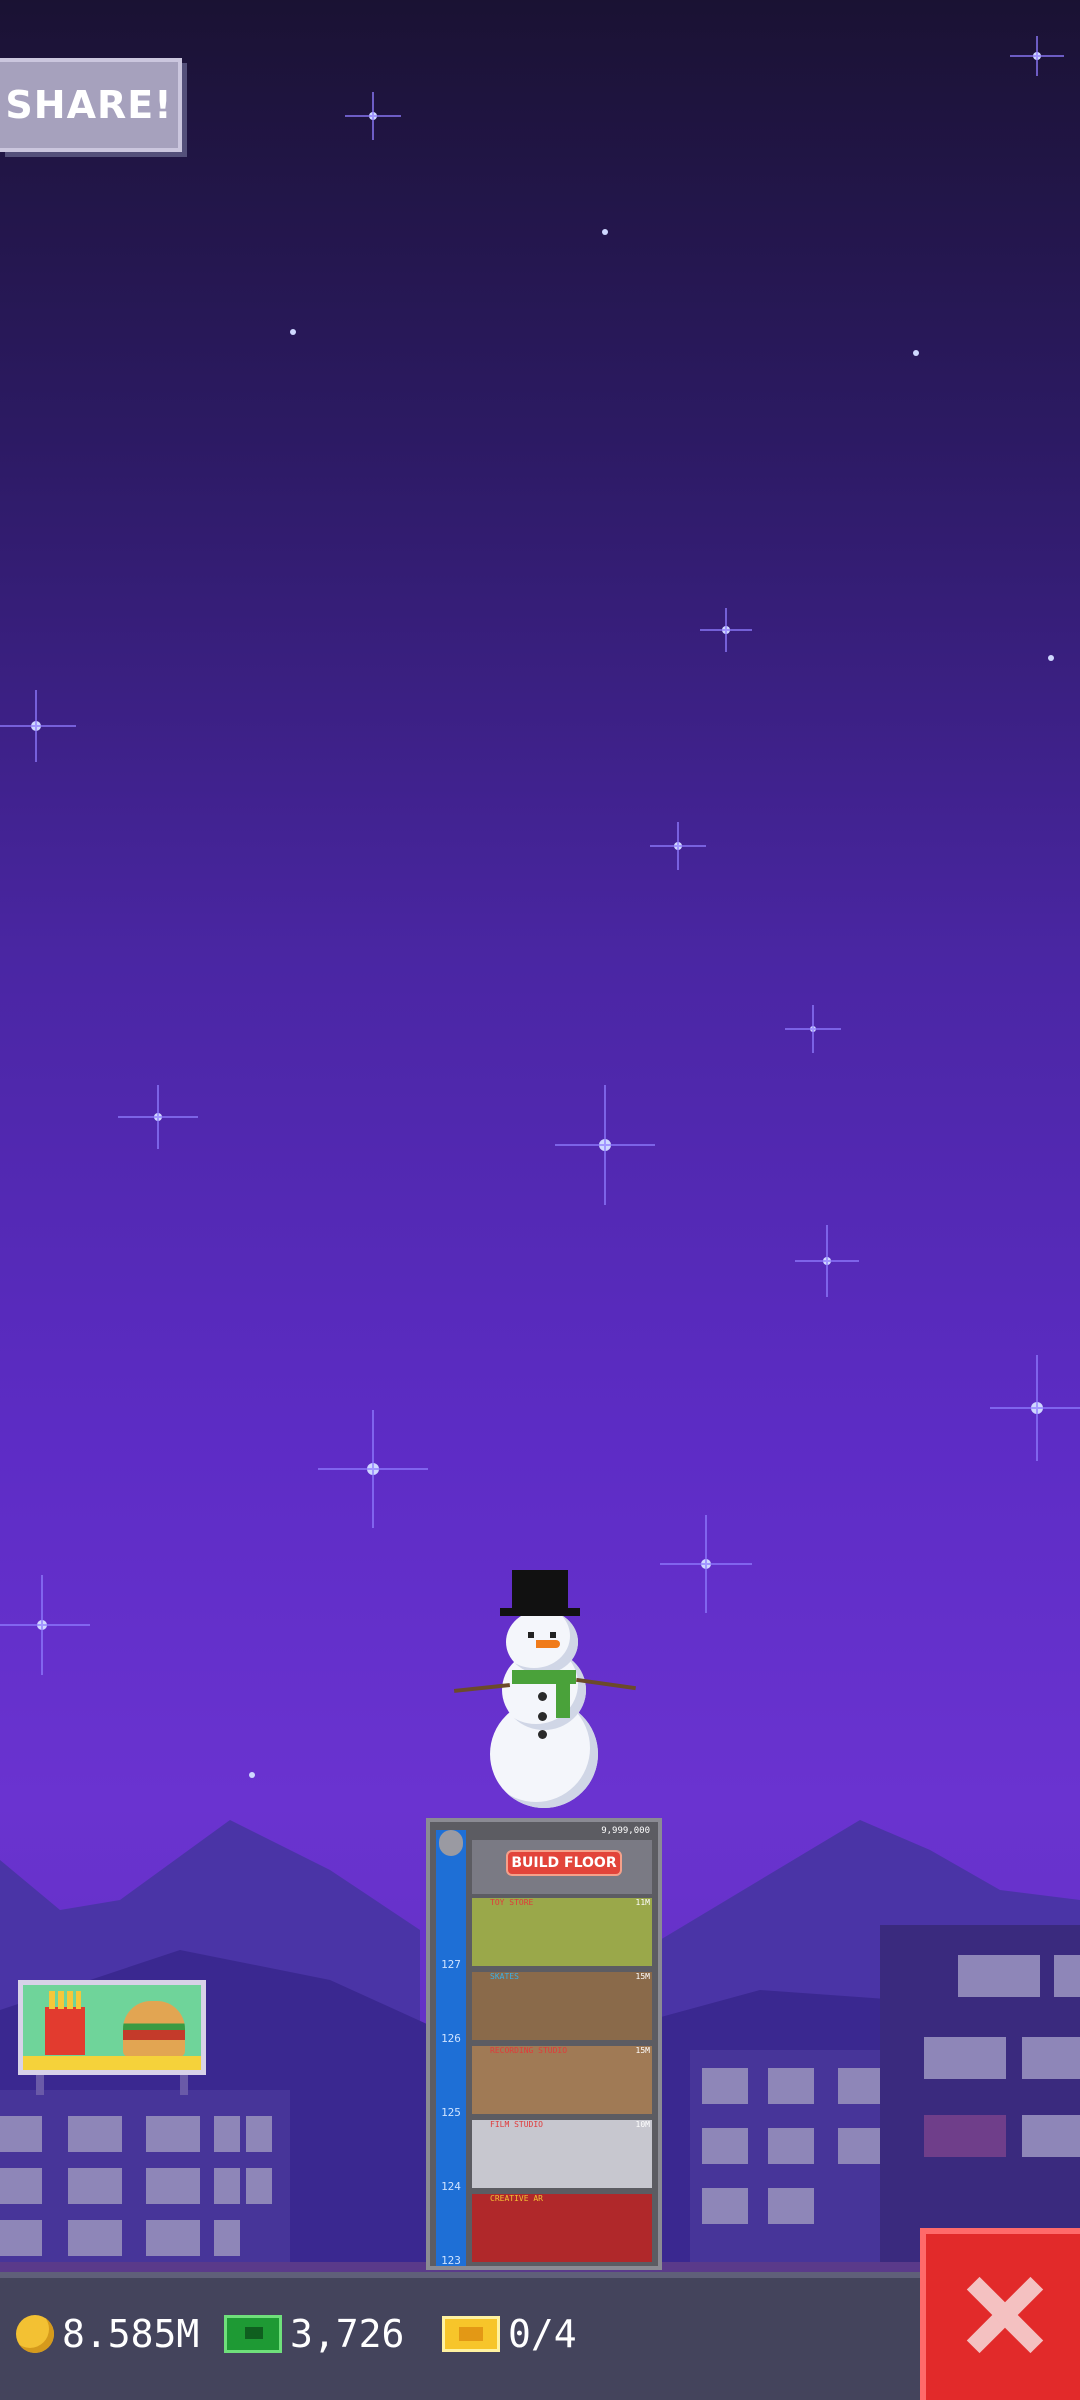 This screenshot has width=1080, height=2400. Describe the element at coordinates (347, 2334) in the screenshot. I see `cash-value: 3,726` at that location.